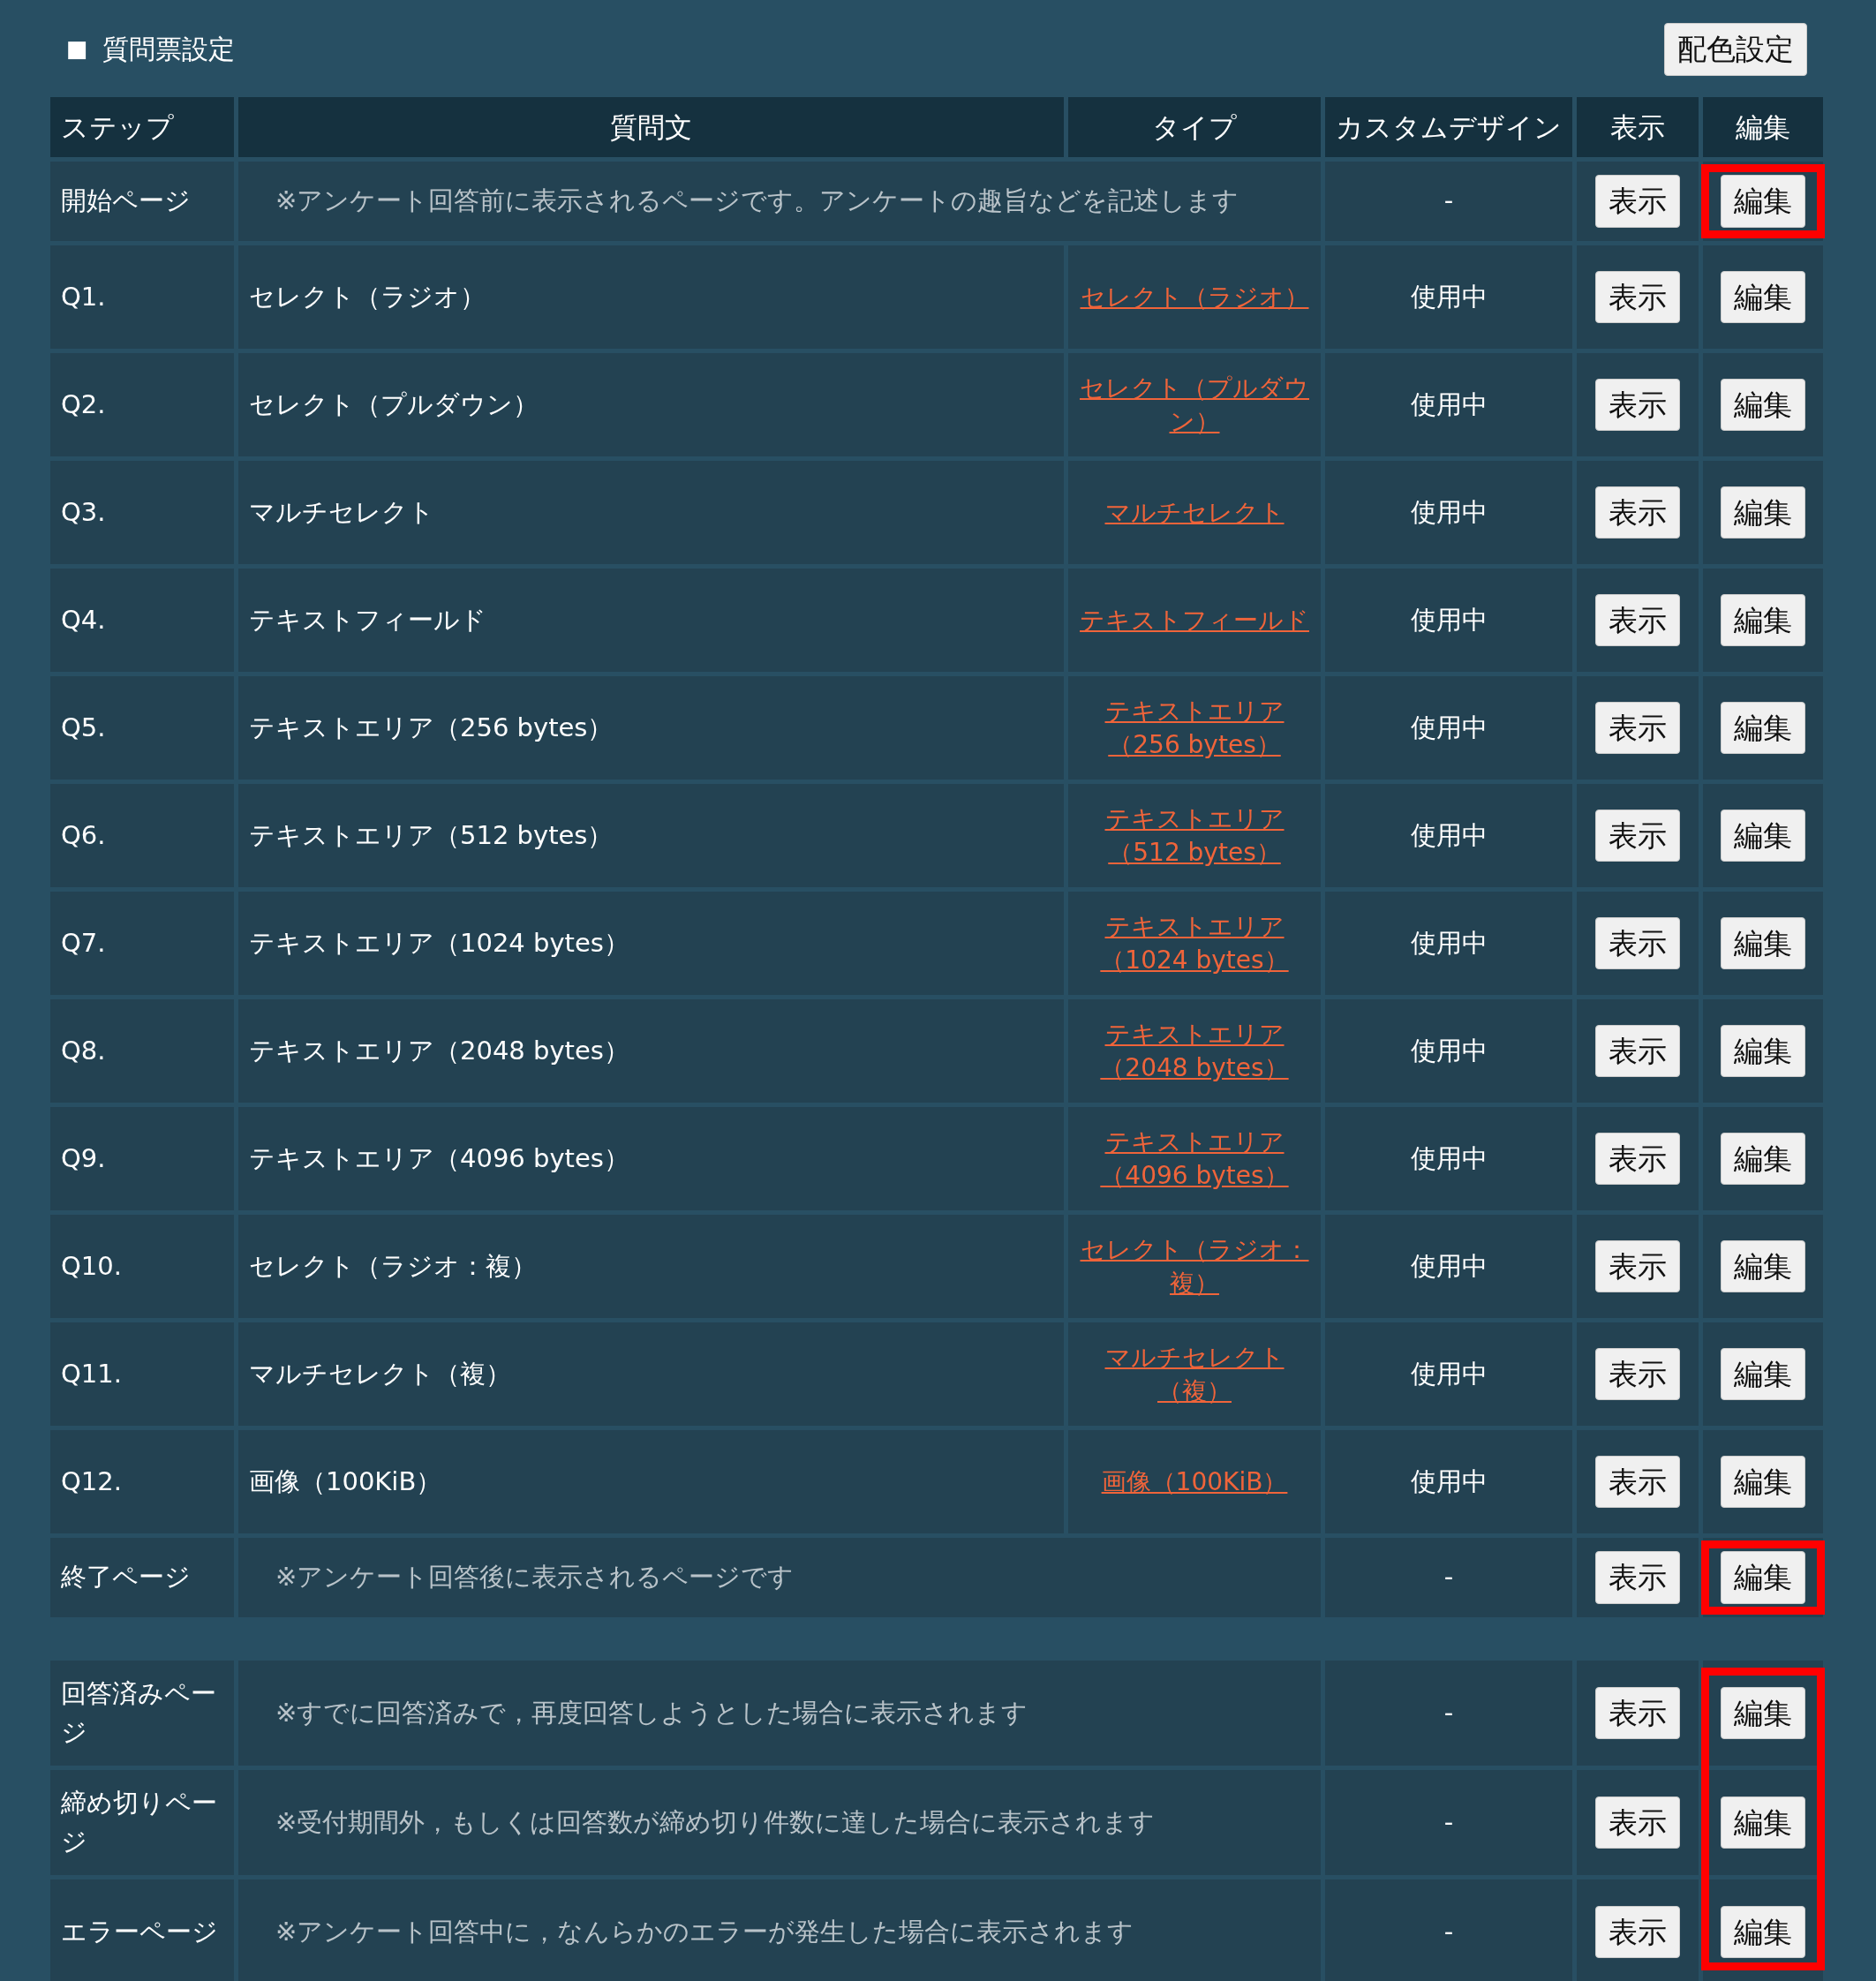 Image resolution: width=1876 pixels, height=1981 pixels. Describe the element at coordinates (779, 201) in the screenshot. I see `table-cell: ※アンケート回答前に表示されるページです。アンケートの趣旨などを記述します` at that location.